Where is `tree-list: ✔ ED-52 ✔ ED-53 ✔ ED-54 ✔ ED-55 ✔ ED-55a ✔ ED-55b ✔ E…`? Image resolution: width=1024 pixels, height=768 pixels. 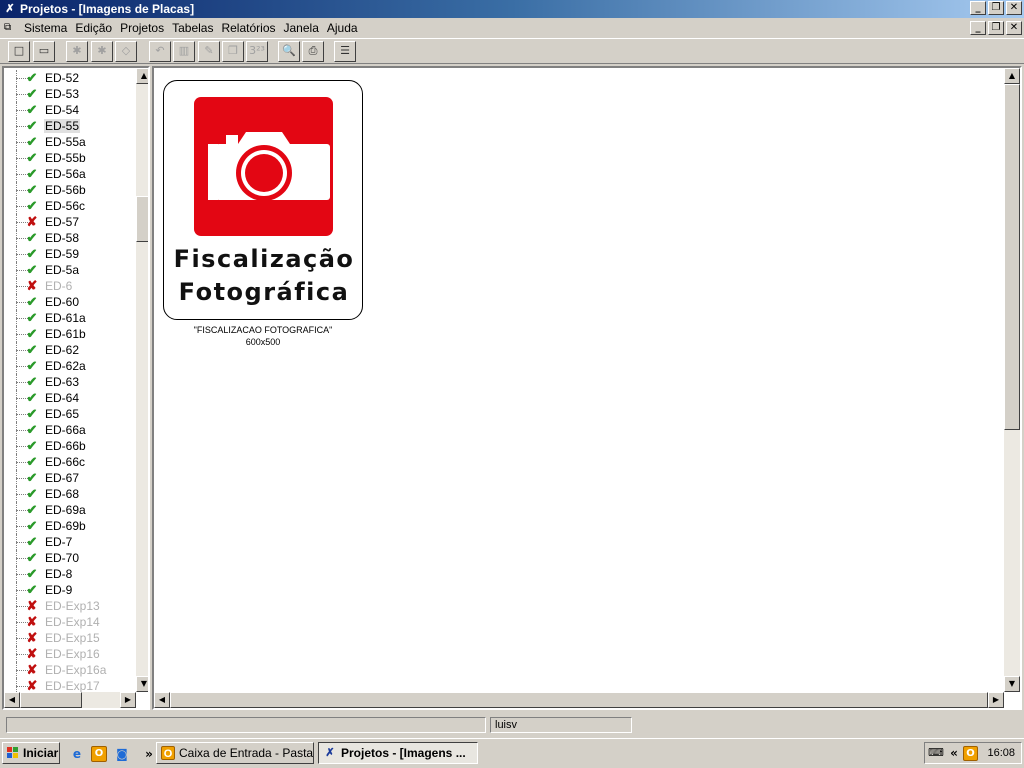
tree-list: ✔ ED-52 ✔ ED-53 ✔ ED-54 ✔ ED-55 ✔ ED-55a ✔ ED-55b ✔ E… is located at coordinates (70, 381).